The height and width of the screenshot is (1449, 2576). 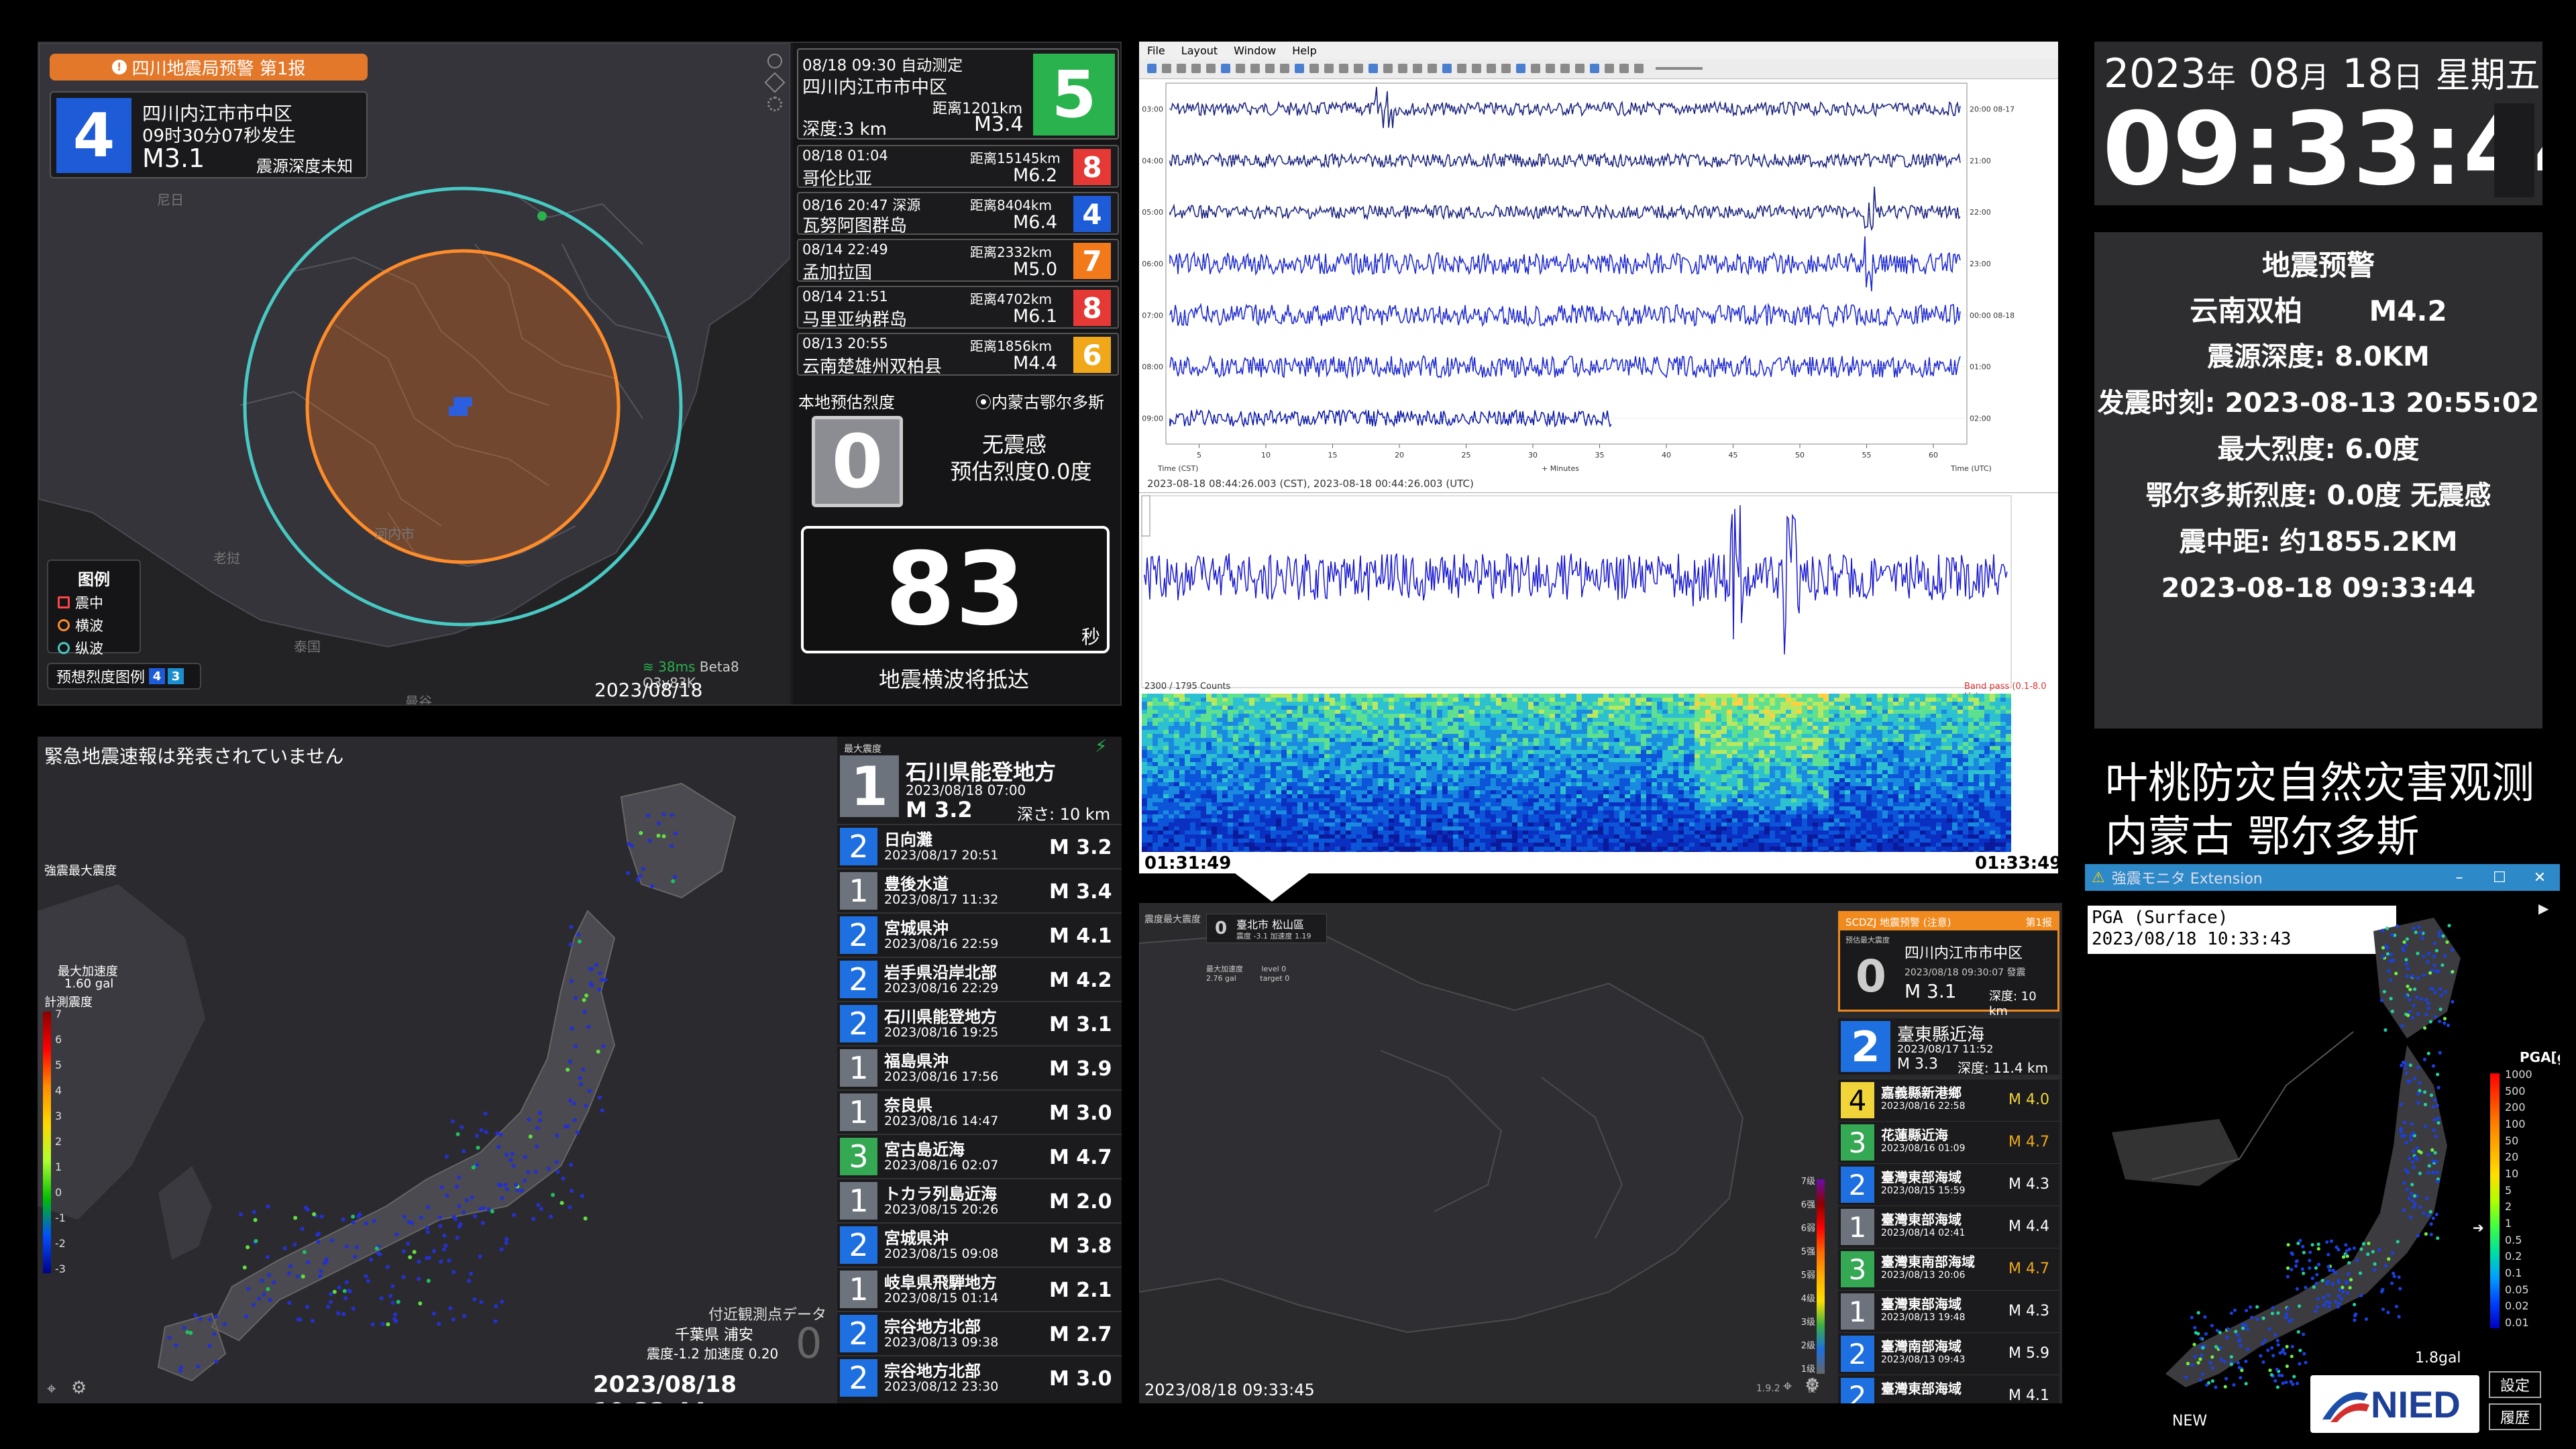 I want to click on history-distance: 距离8404km, so click(x=1011, y=204).